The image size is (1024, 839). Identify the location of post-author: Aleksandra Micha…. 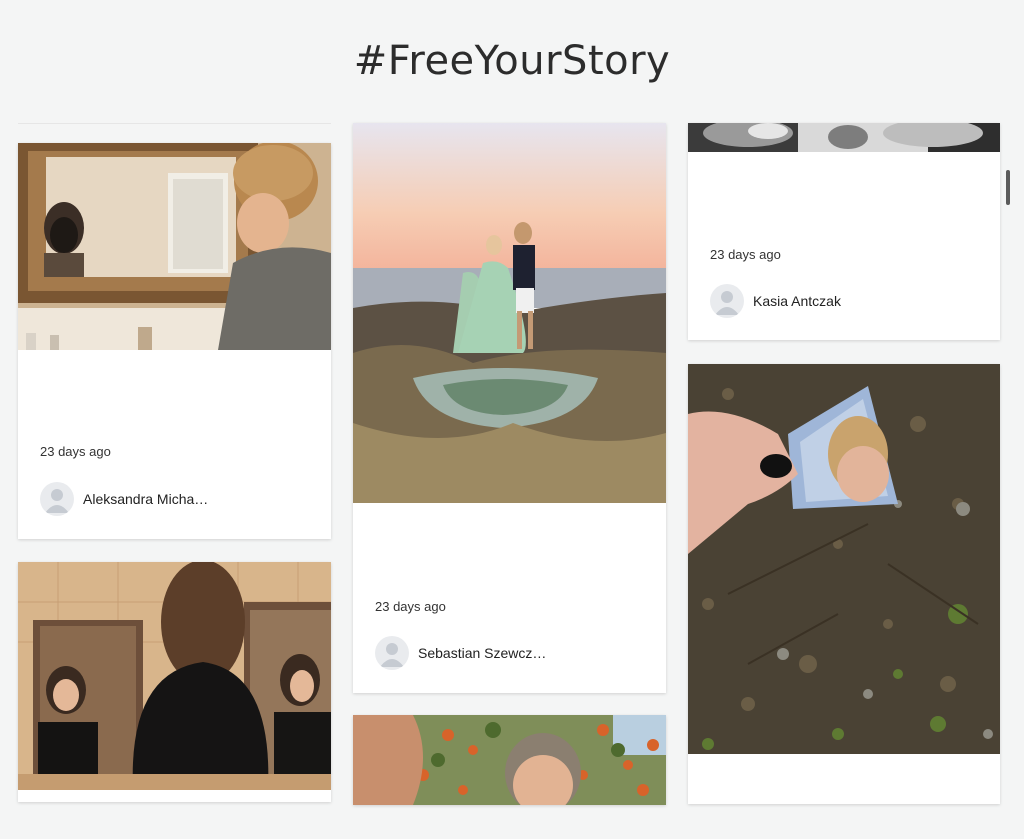
(124, 499).